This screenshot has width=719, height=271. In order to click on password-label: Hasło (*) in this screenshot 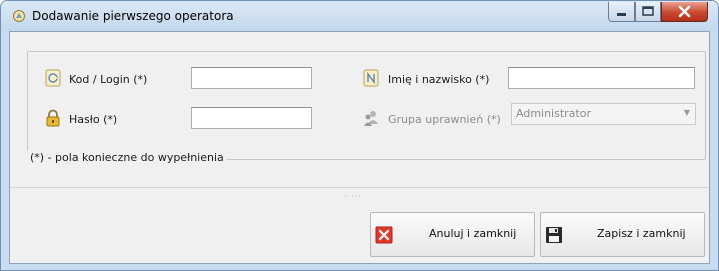, I will do `click(93, 119)`.